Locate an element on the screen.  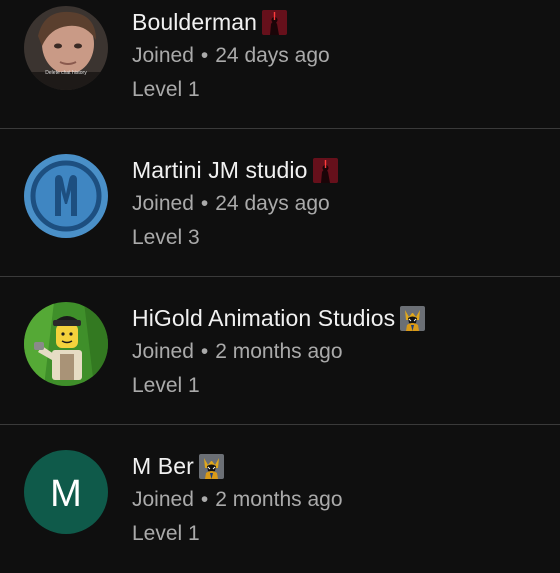
avatar-letter: M is located at coordinates (66, 494).